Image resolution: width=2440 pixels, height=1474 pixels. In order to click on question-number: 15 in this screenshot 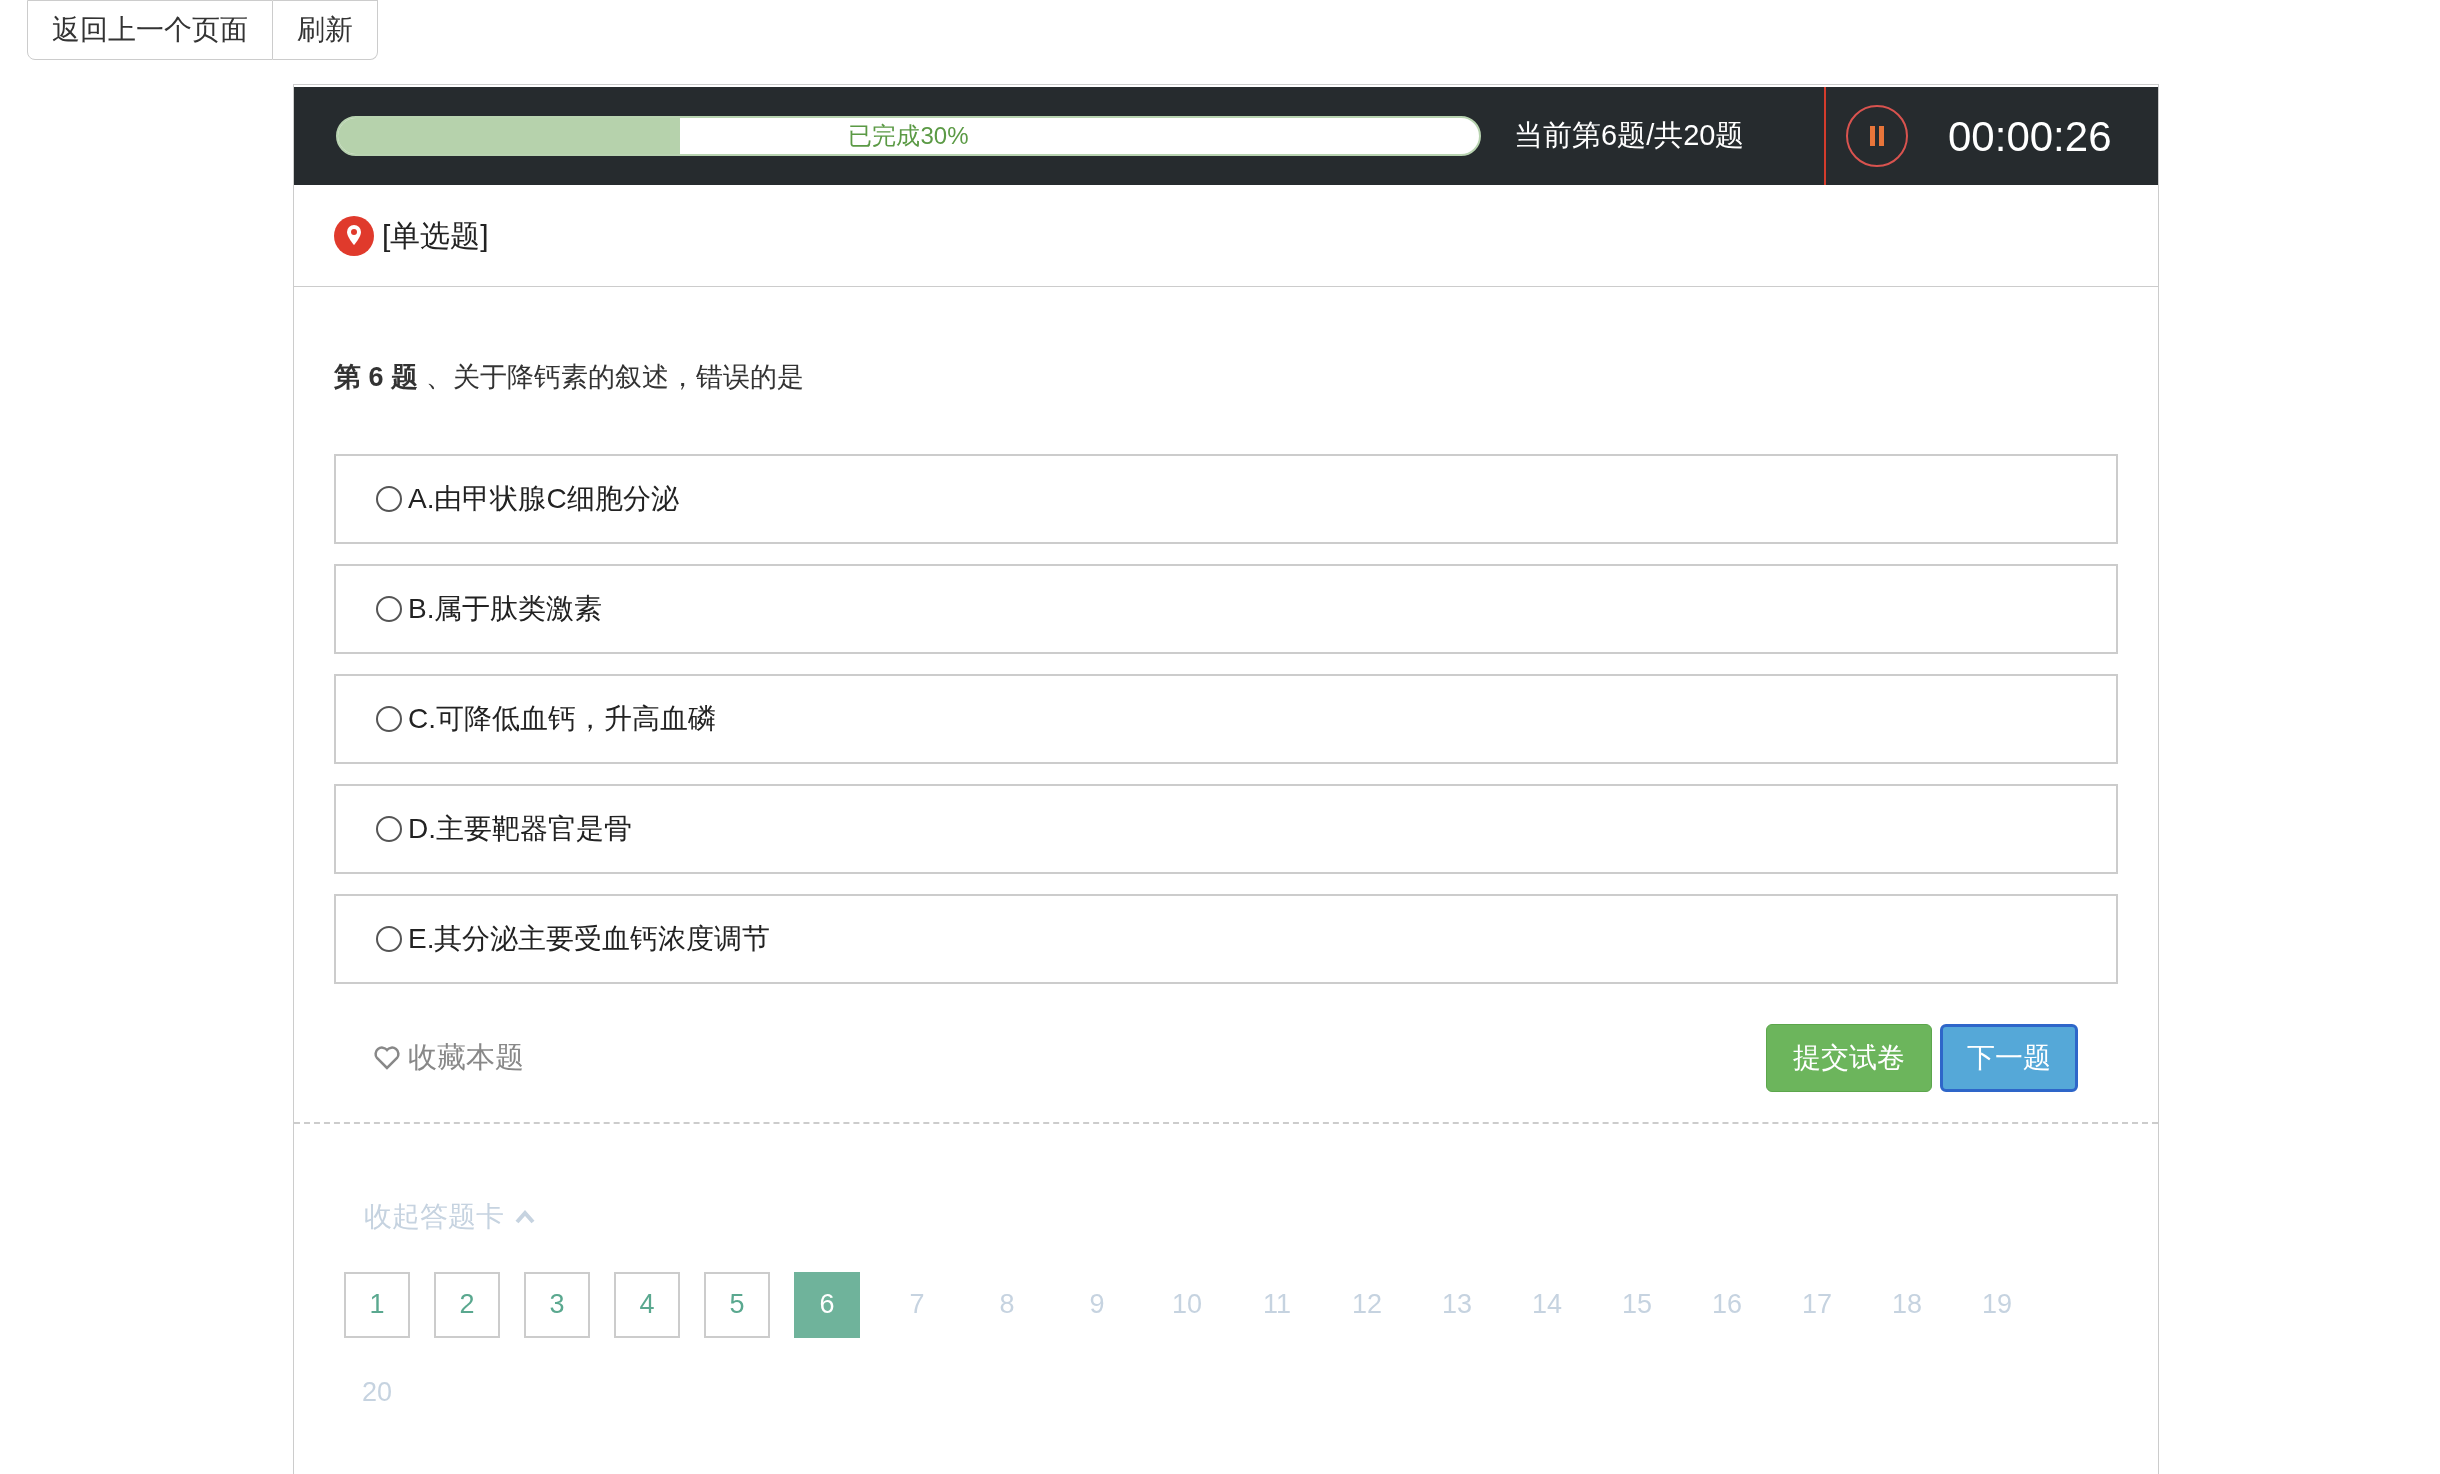, I will do `click(1637, 1304)`.